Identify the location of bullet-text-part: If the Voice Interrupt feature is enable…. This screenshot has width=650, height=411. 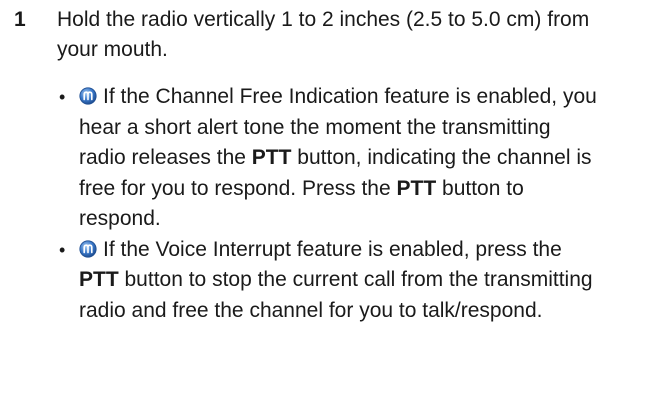
(332, 249).